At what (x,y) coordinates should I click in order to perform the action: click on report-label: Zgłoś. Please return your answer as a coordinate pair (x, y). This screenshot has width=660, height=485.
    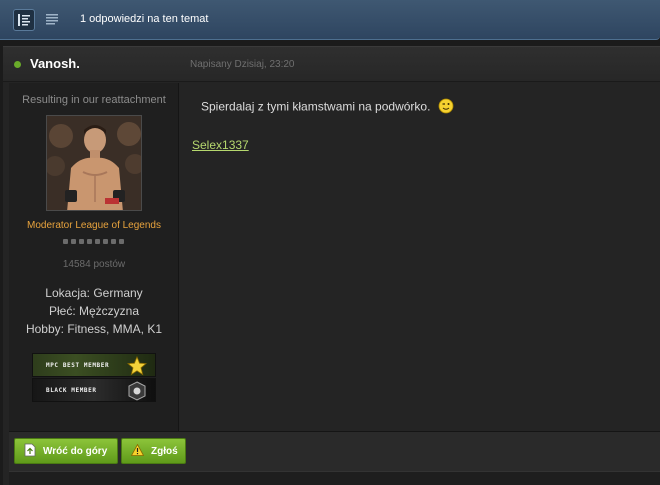
    Looking at the image, I should click on (164, 451).